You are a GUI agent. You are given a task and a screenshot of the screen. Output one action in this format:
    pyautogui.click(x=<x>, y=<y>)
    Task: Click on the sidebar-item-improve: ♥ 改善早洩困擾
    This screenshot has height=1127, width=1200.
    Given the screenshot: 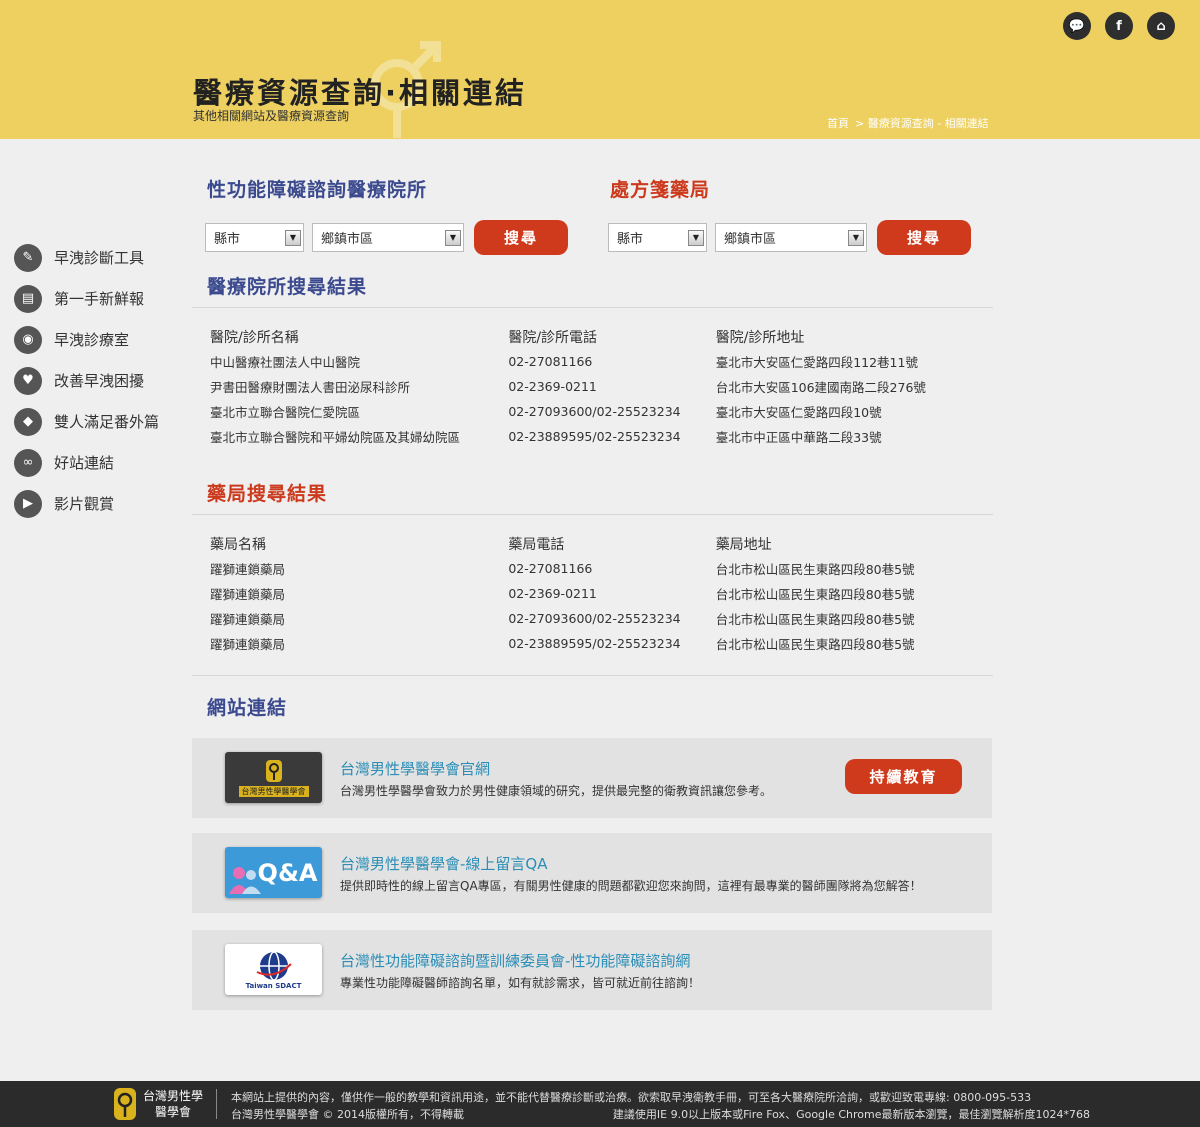 What is the action you would take?
    pyautogui.click(x=99, y=380)
    